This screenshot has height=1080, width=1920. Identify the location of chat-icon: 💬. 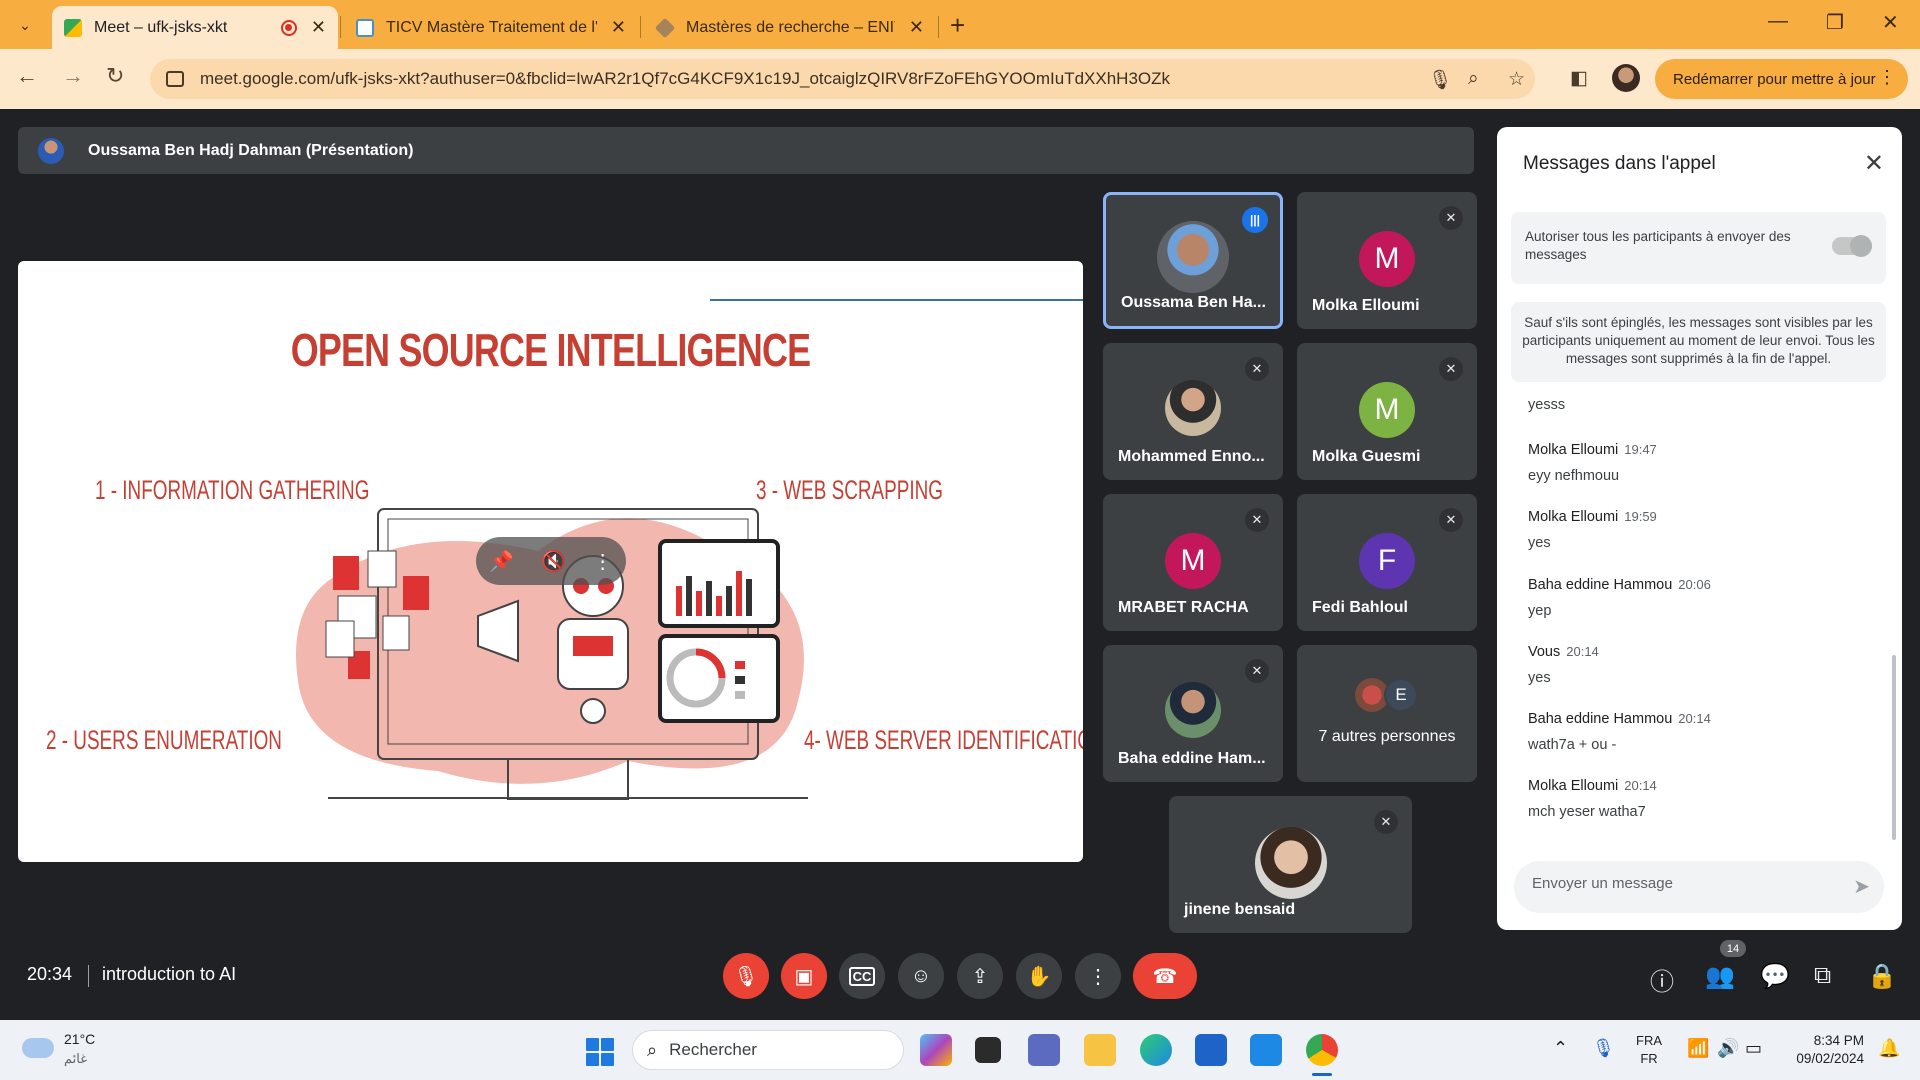
(1775, 976).